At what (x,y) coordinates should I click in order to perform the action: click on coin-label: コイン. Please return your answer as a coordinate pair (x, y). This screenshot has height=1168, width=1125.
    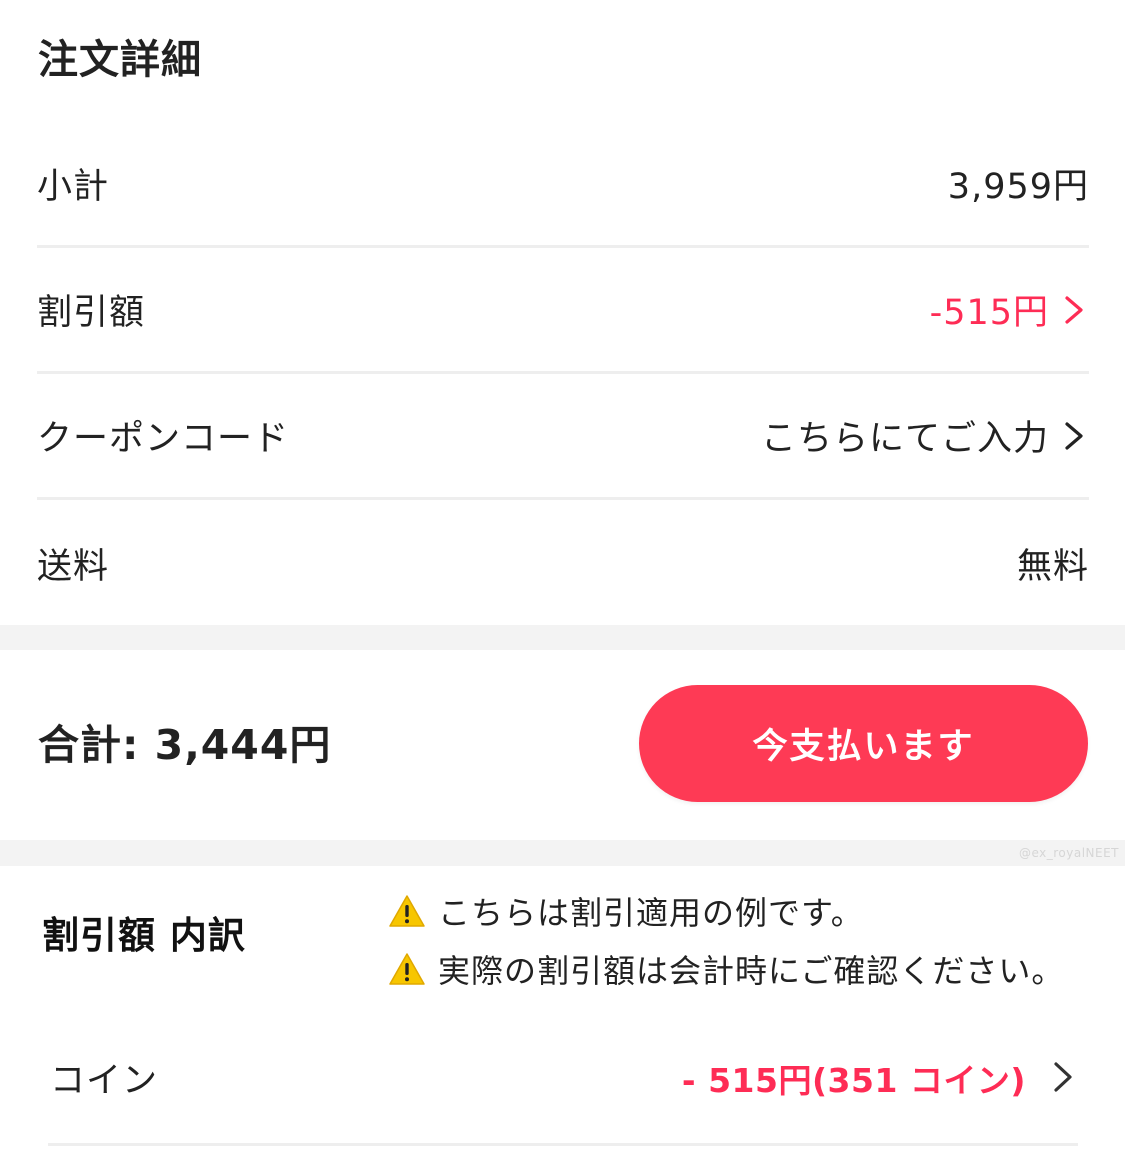
    Looking at the image, I should click on (104, 1081).